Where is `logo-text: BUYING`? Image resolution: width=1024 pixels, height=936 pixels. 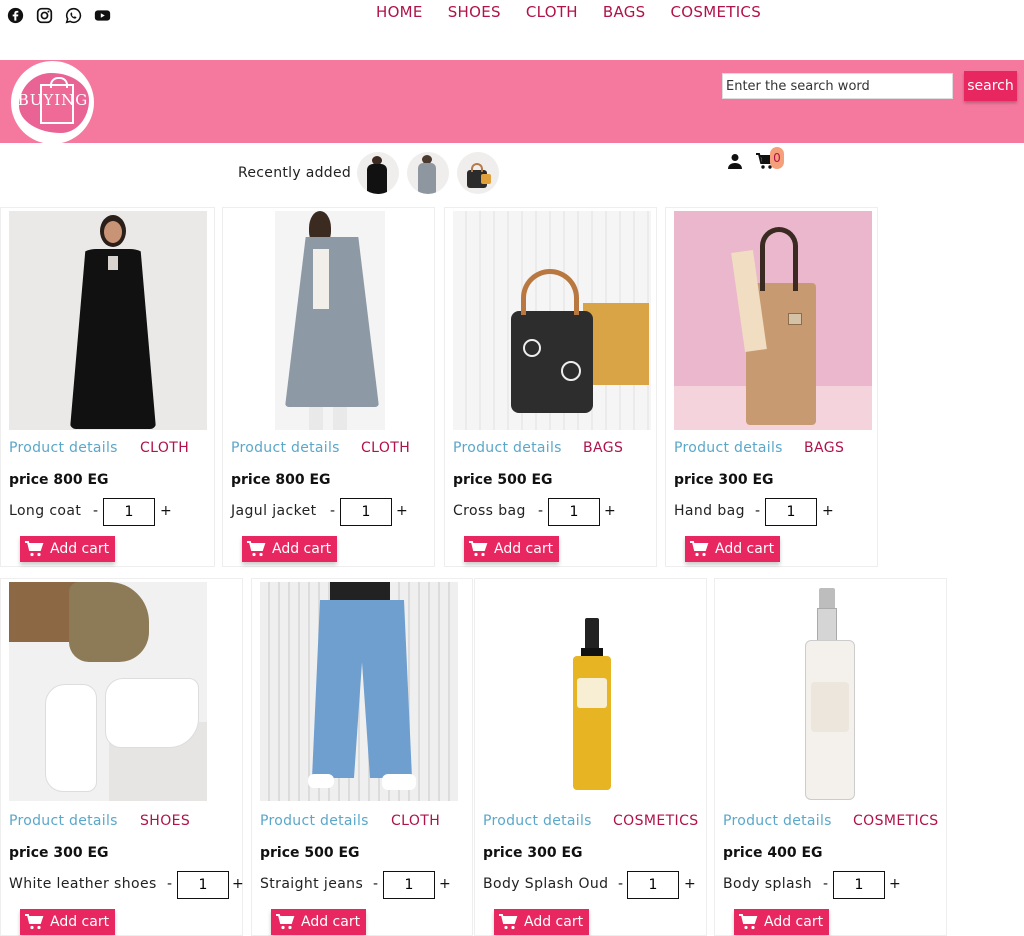
logo-text: BUYING is located at coordinates (53, 100).